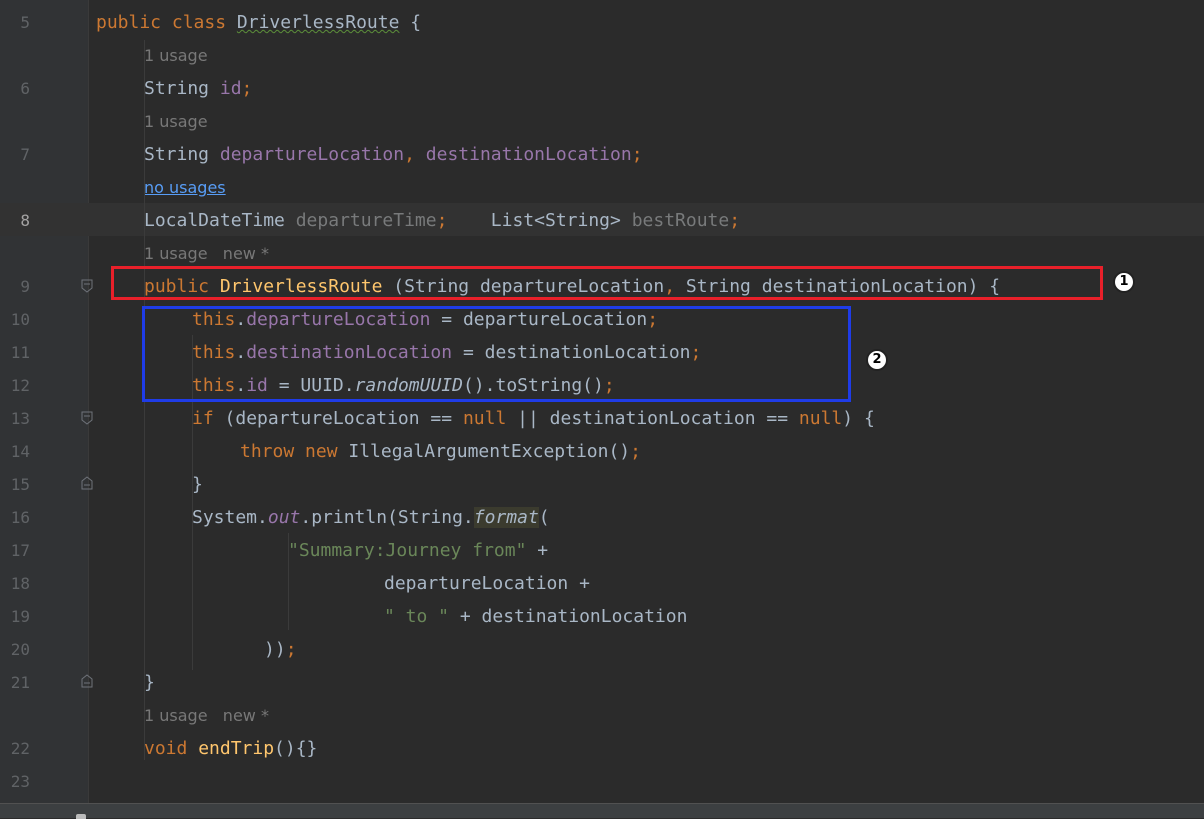 The height and width of the screenshot is (819, 1204). What do you see at coordinates (20, 682) in the screenshot?
I see `line-number: 21` at bounding box center [20, 682].